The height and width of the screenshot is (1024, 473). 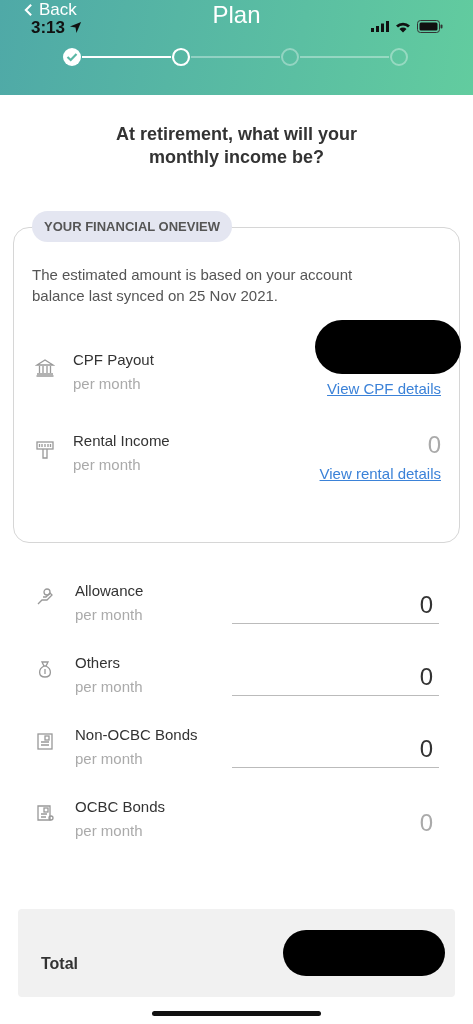 What do you see at coordinates (380, 473) in the screenshot?
I see `details-link: View rental details` at bounding box center [380, 473].